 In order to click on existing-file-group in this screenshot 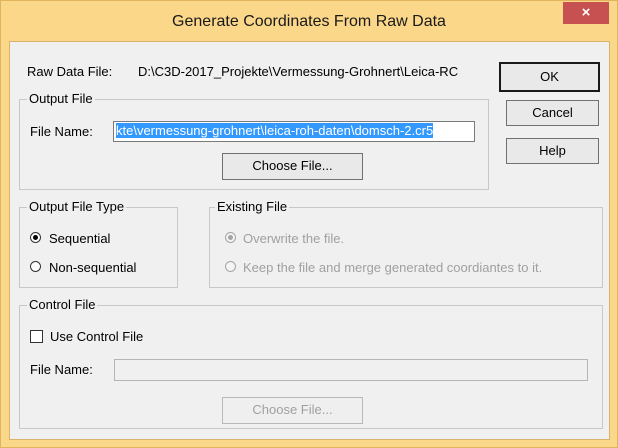, I will do `click(406, 247)`.